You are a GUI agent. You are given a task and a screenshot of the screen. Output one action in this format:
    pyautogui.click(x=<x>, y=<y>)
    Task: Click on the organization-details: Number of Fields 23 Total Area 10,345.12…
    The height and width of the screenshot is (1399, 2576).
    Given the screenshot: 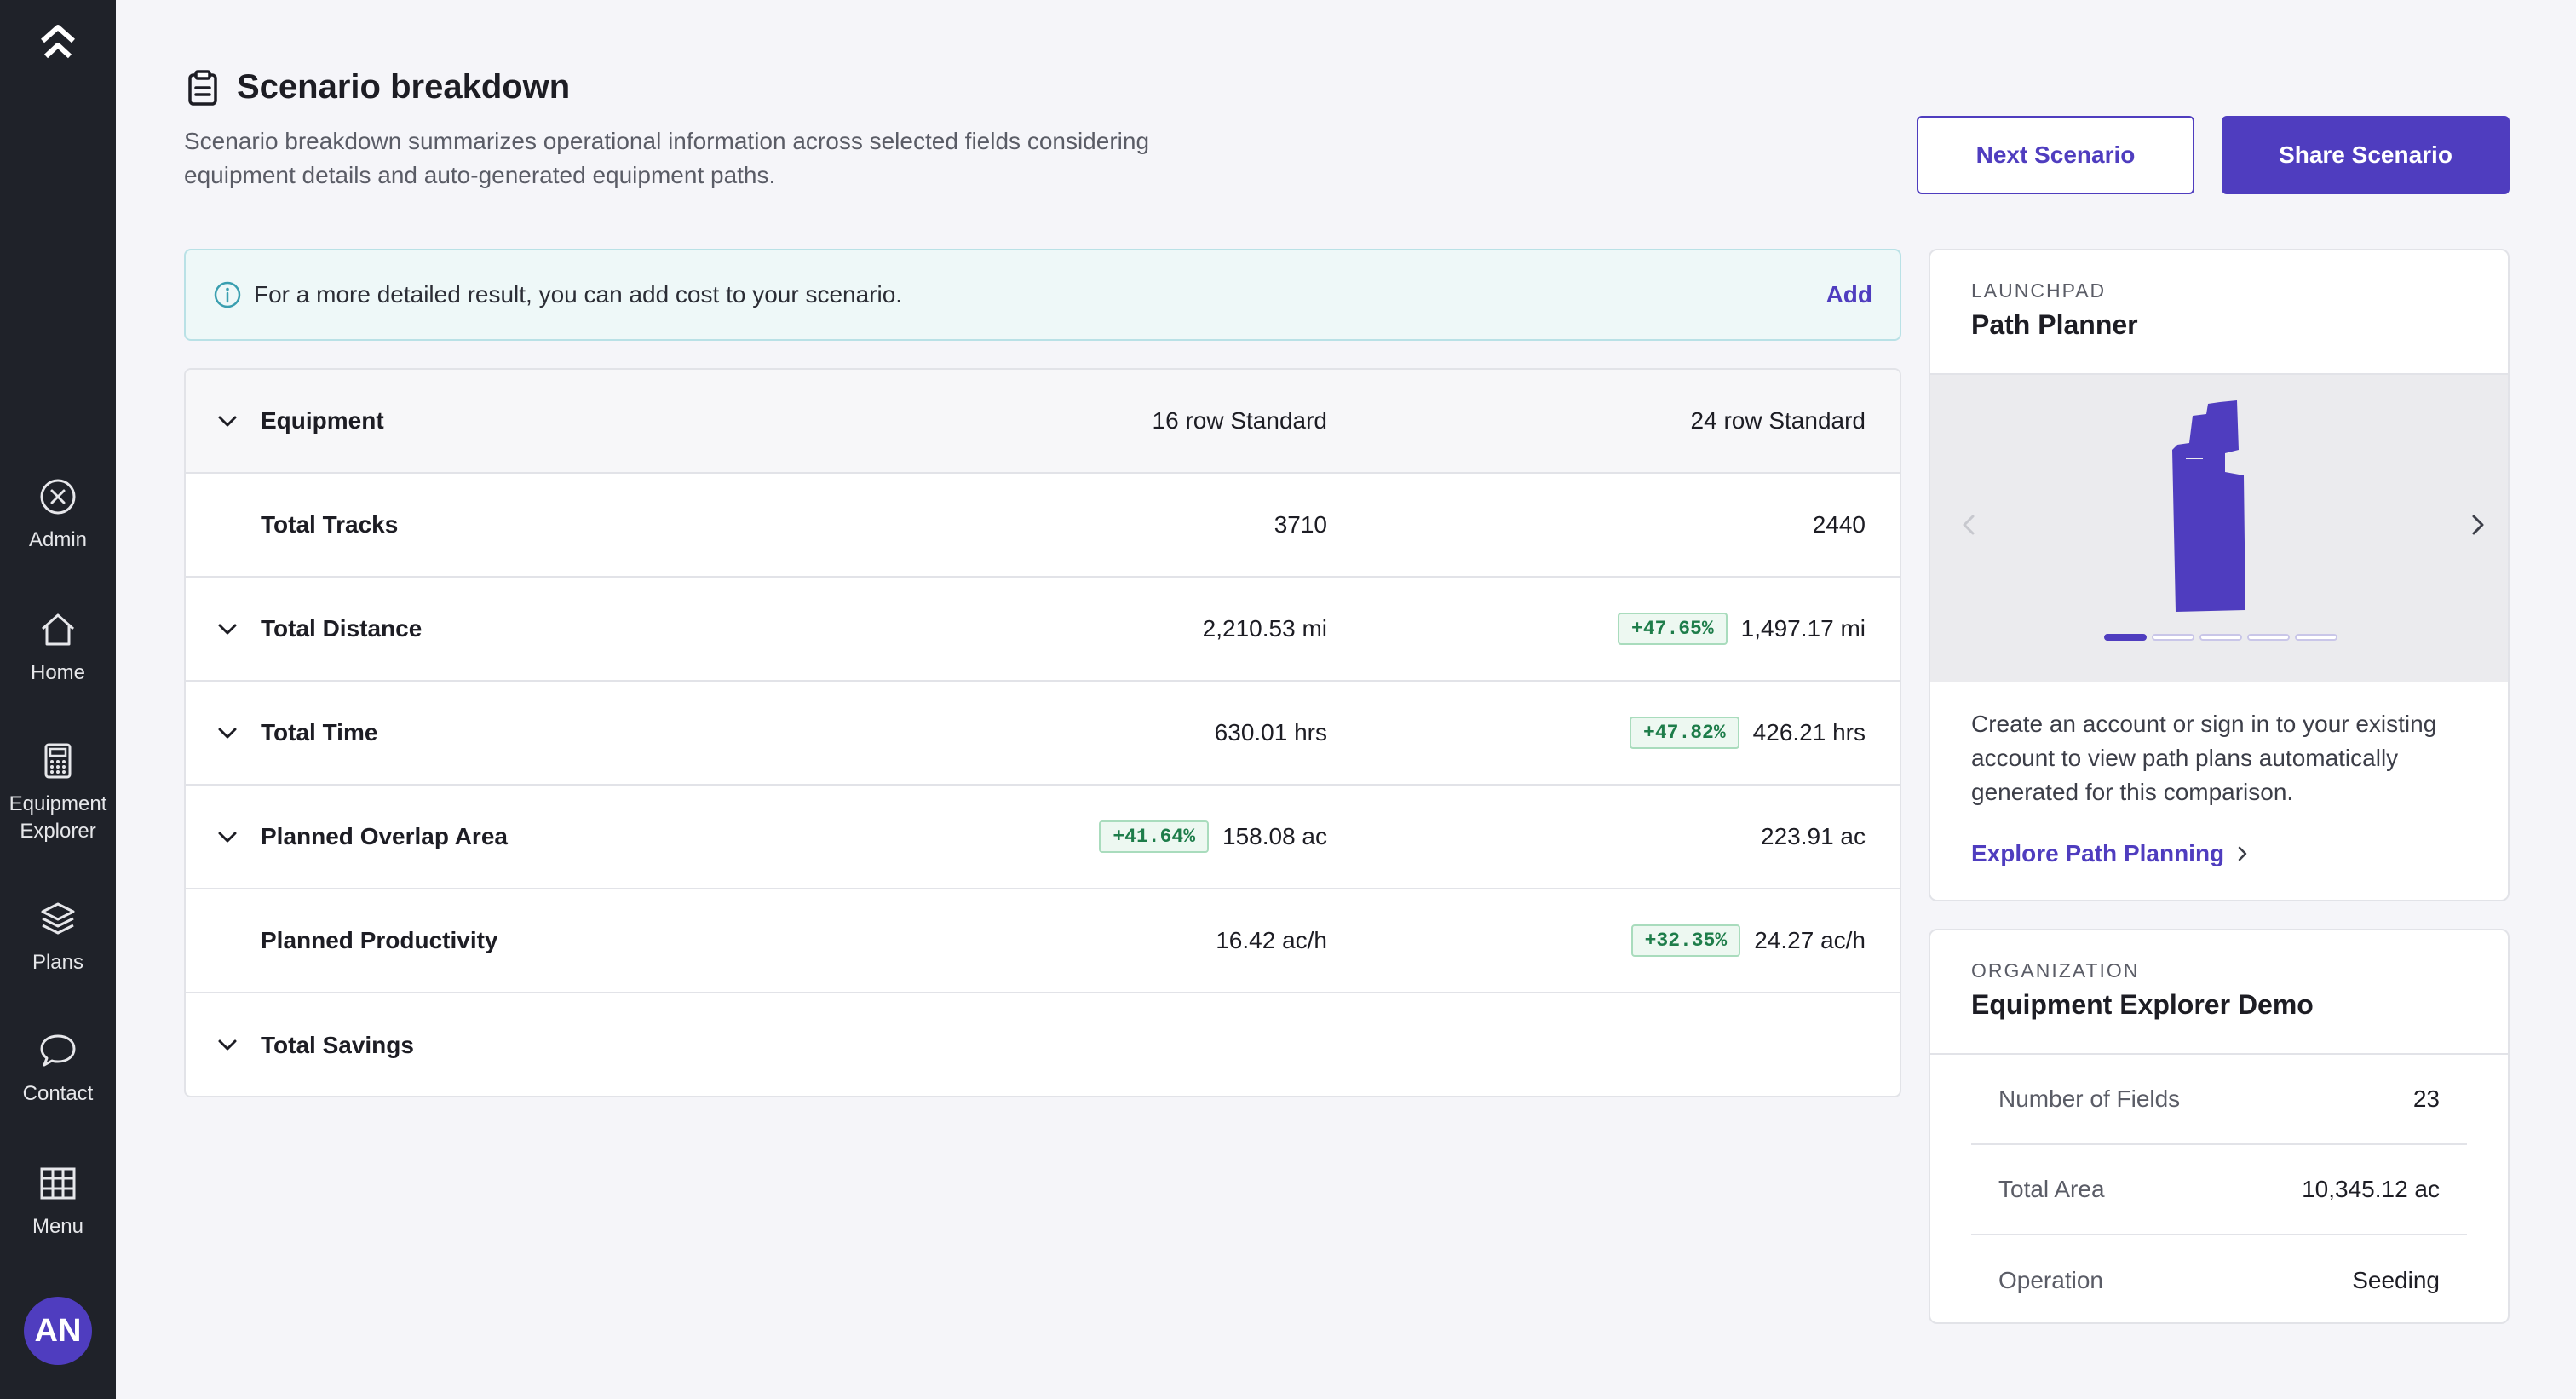 What is the action you would take?
    pyautogui.click(x=2219, y=1188)
    